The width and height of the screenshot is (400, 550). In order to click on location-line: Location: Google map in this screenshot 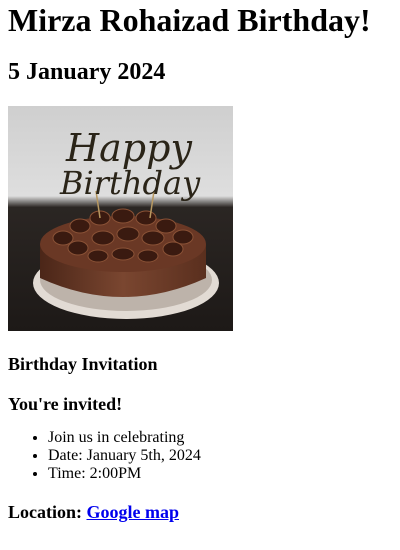, I will do `click(200, 512)`.